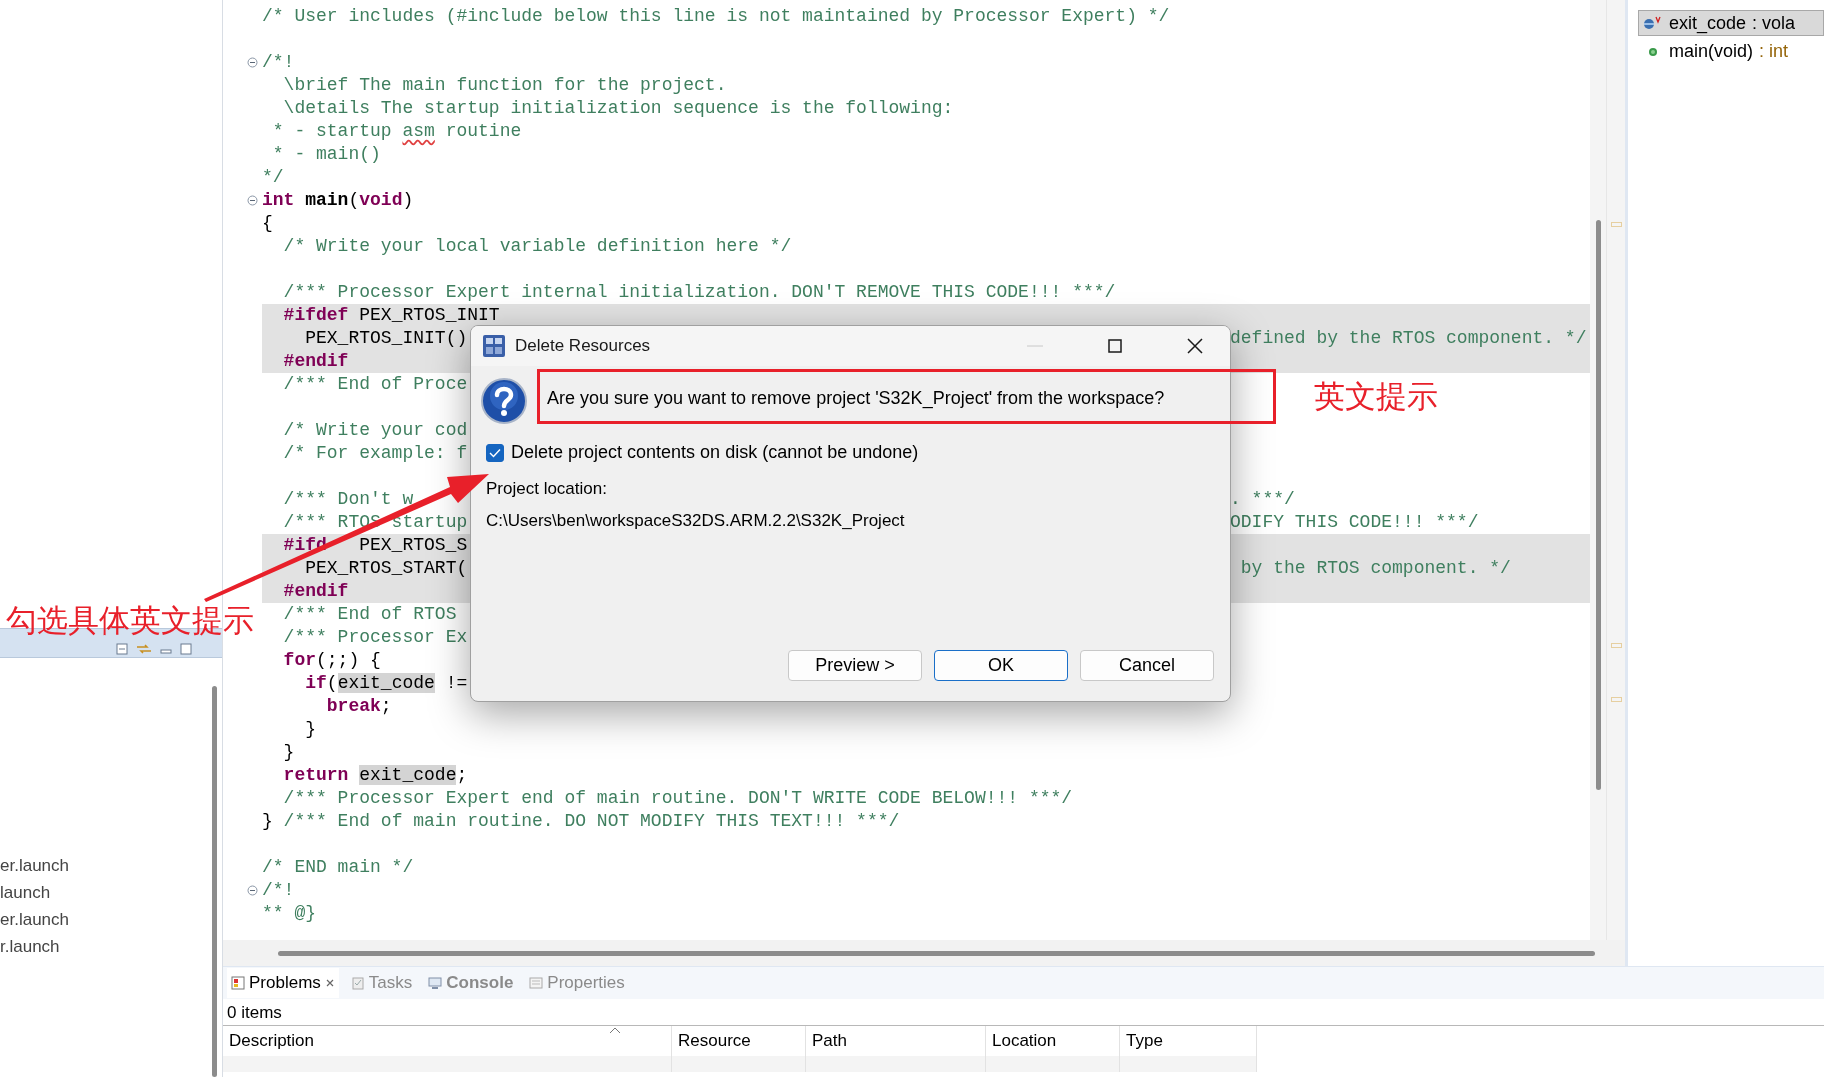  What do you see at coordinates (1115, 346) in the screenshot?
I see `maximize-icon` at bounding box center [1115, 346].